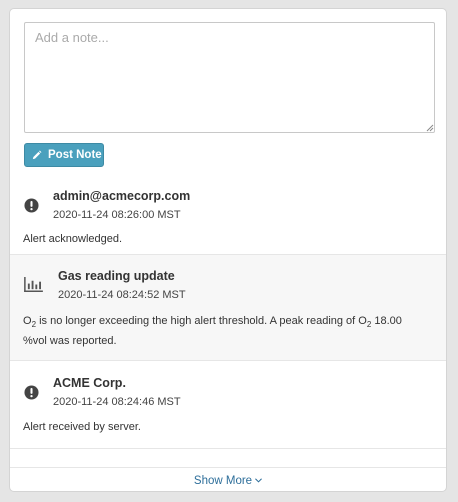 The image size is (458, 502). What do you see at coordinates (117, 215) in the screenshot?
I see `item-timestamp: 2020-11-24 08:26:00 MST` at bounding box center [117, 215].